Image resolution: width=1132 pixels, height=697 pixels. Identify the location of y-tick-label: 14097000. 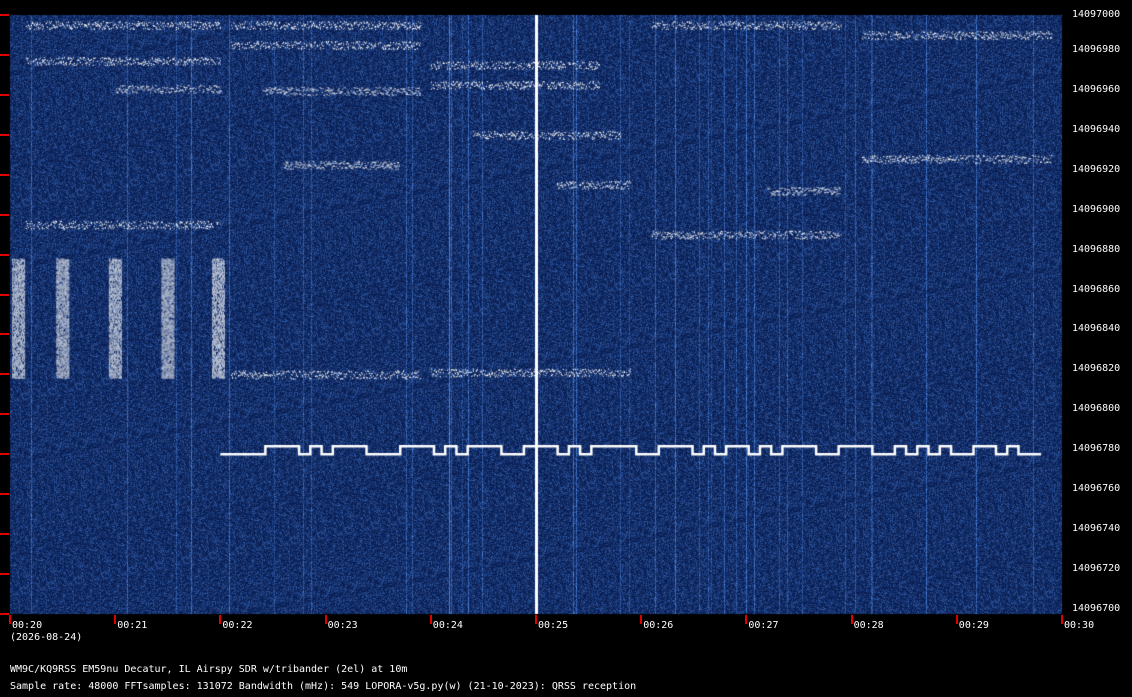
(1096, 14).